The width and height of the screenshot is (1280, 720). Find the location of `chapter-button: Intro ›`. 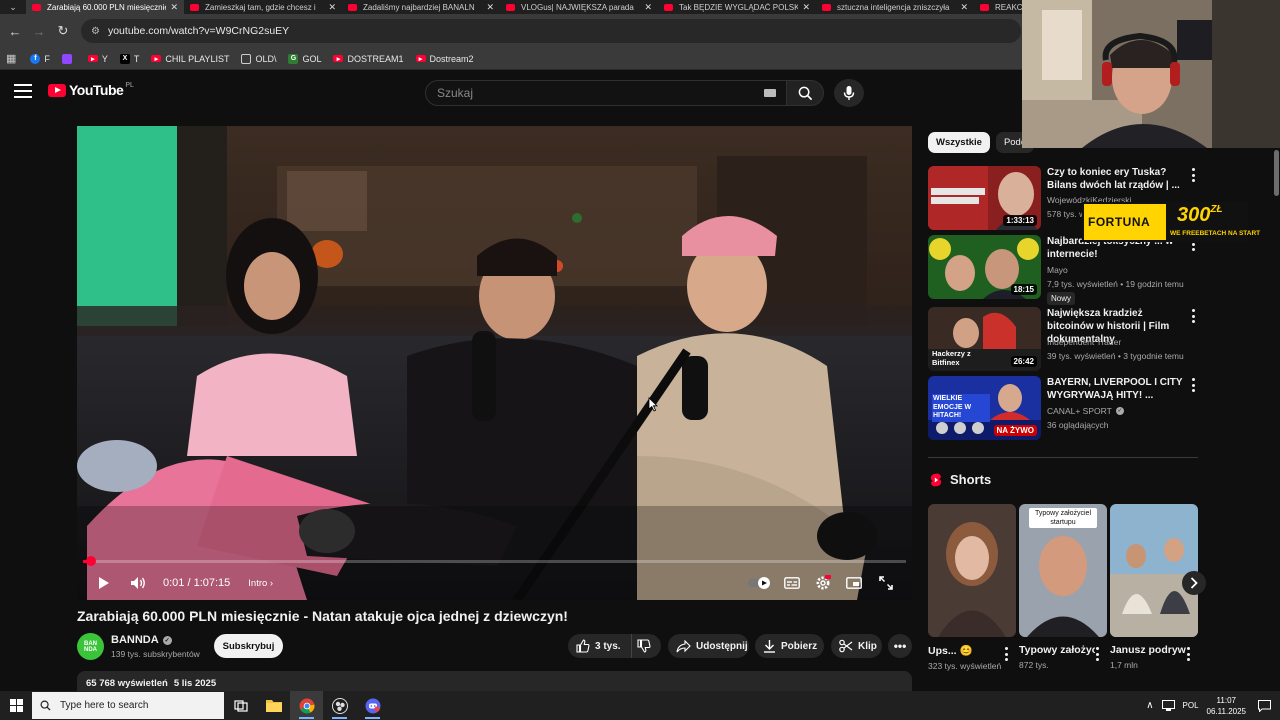

chapter-button: Intro › is located at coordinates (260, 583).